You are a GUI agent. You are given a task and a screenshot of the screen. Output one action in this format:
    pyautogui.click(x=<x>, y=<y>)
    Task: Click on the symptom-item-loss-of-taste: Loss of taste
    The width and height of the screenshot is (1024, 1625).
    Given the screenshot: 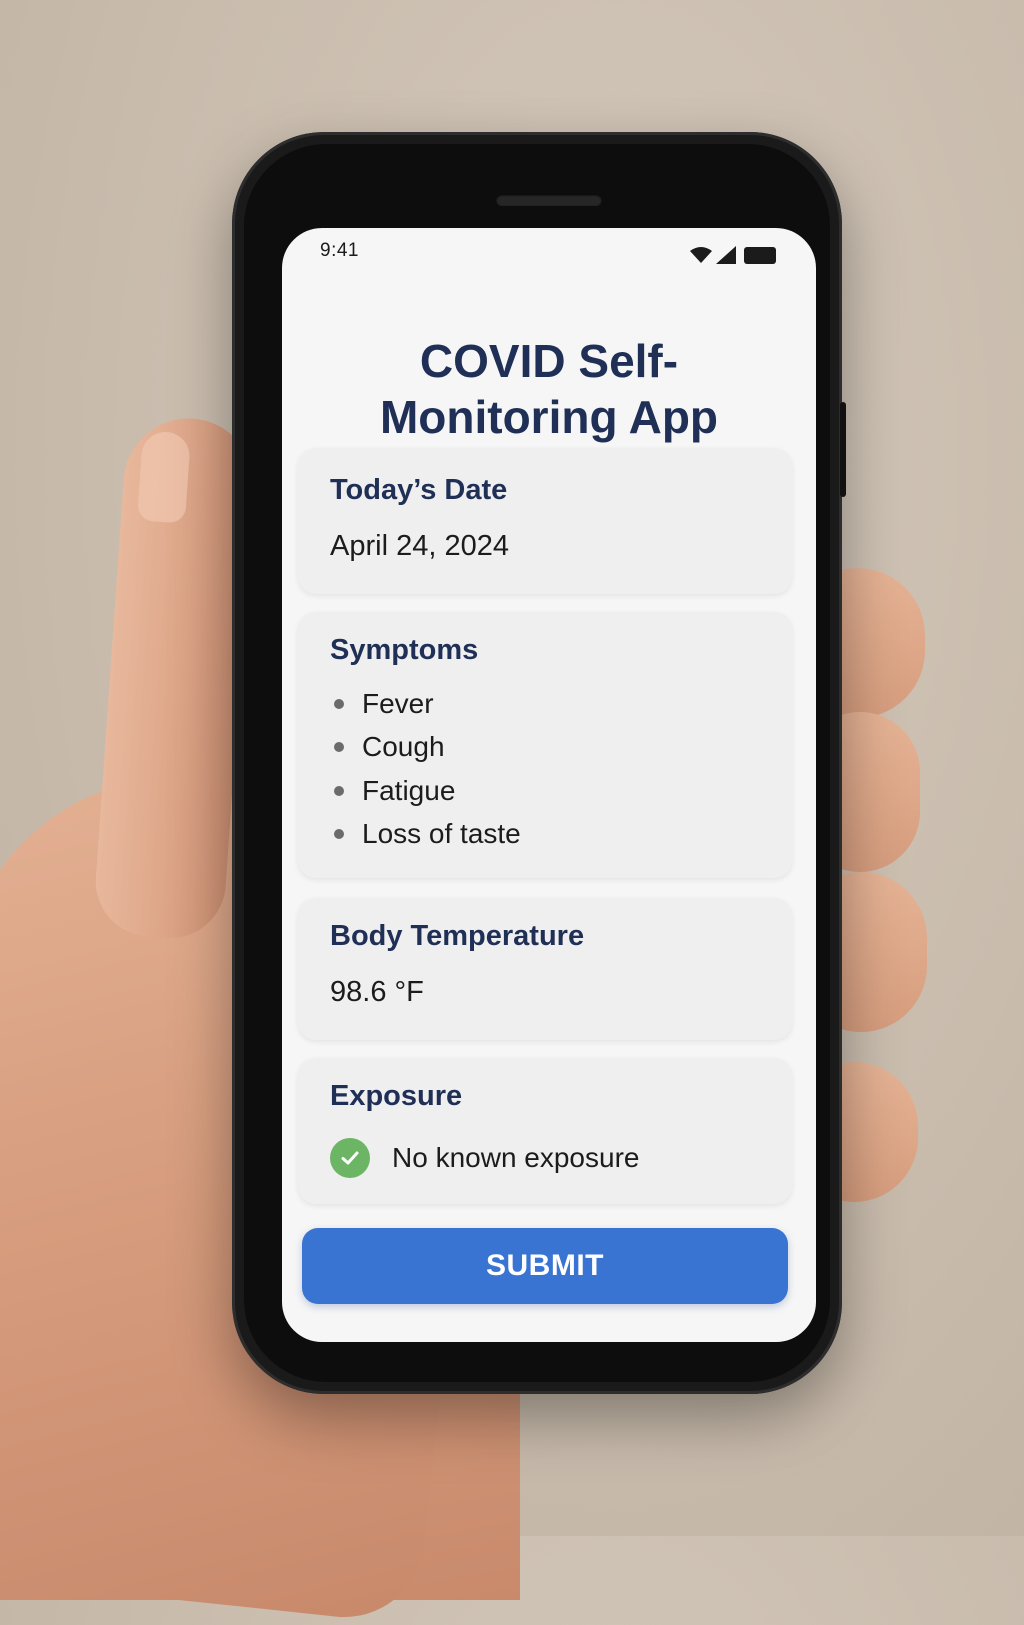 What is the action you would take?
    pyautogui.click(x=427, y=835)
    